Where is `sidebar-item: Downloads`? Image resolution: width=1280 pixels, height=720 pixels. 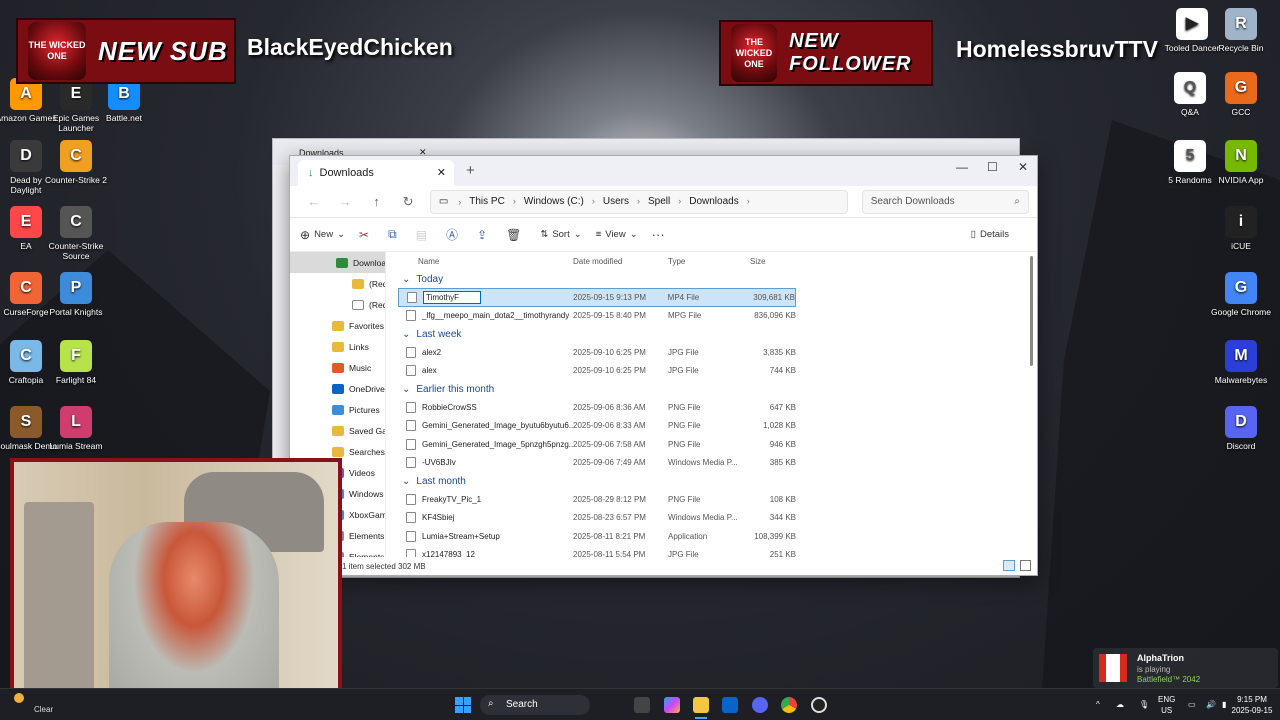 sidebar-item: Downloads is located at coordinates (337, 262).